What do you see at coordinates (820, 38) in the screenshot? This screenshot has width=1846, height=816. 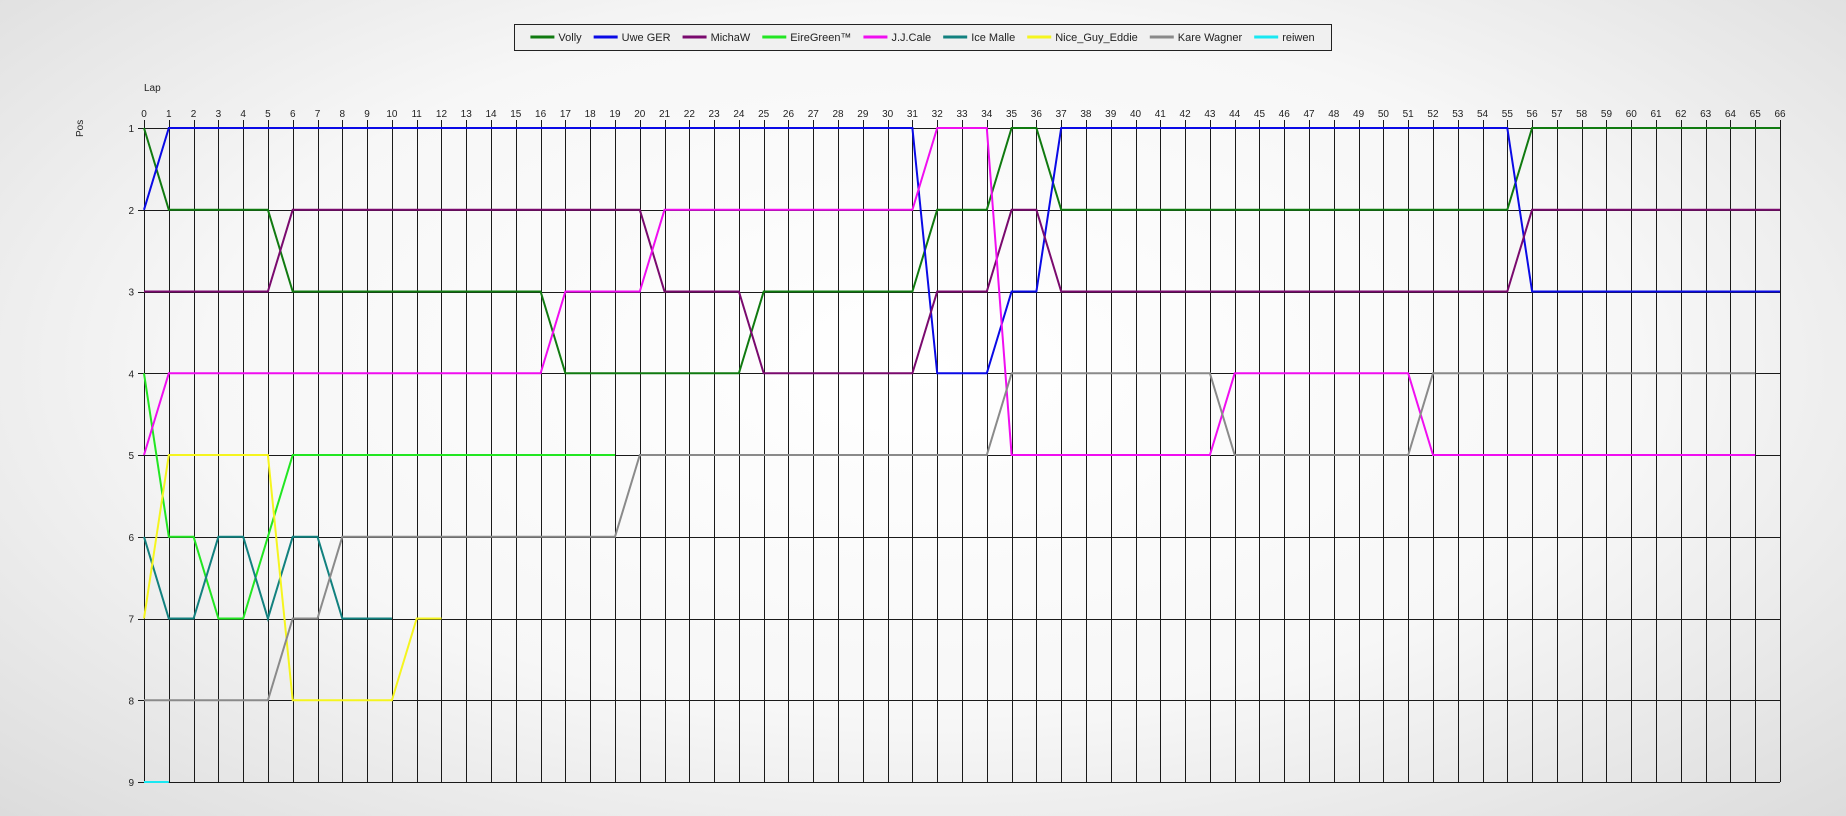 I see `legend-label: EireGreen™` at bounding box center [820, 38].